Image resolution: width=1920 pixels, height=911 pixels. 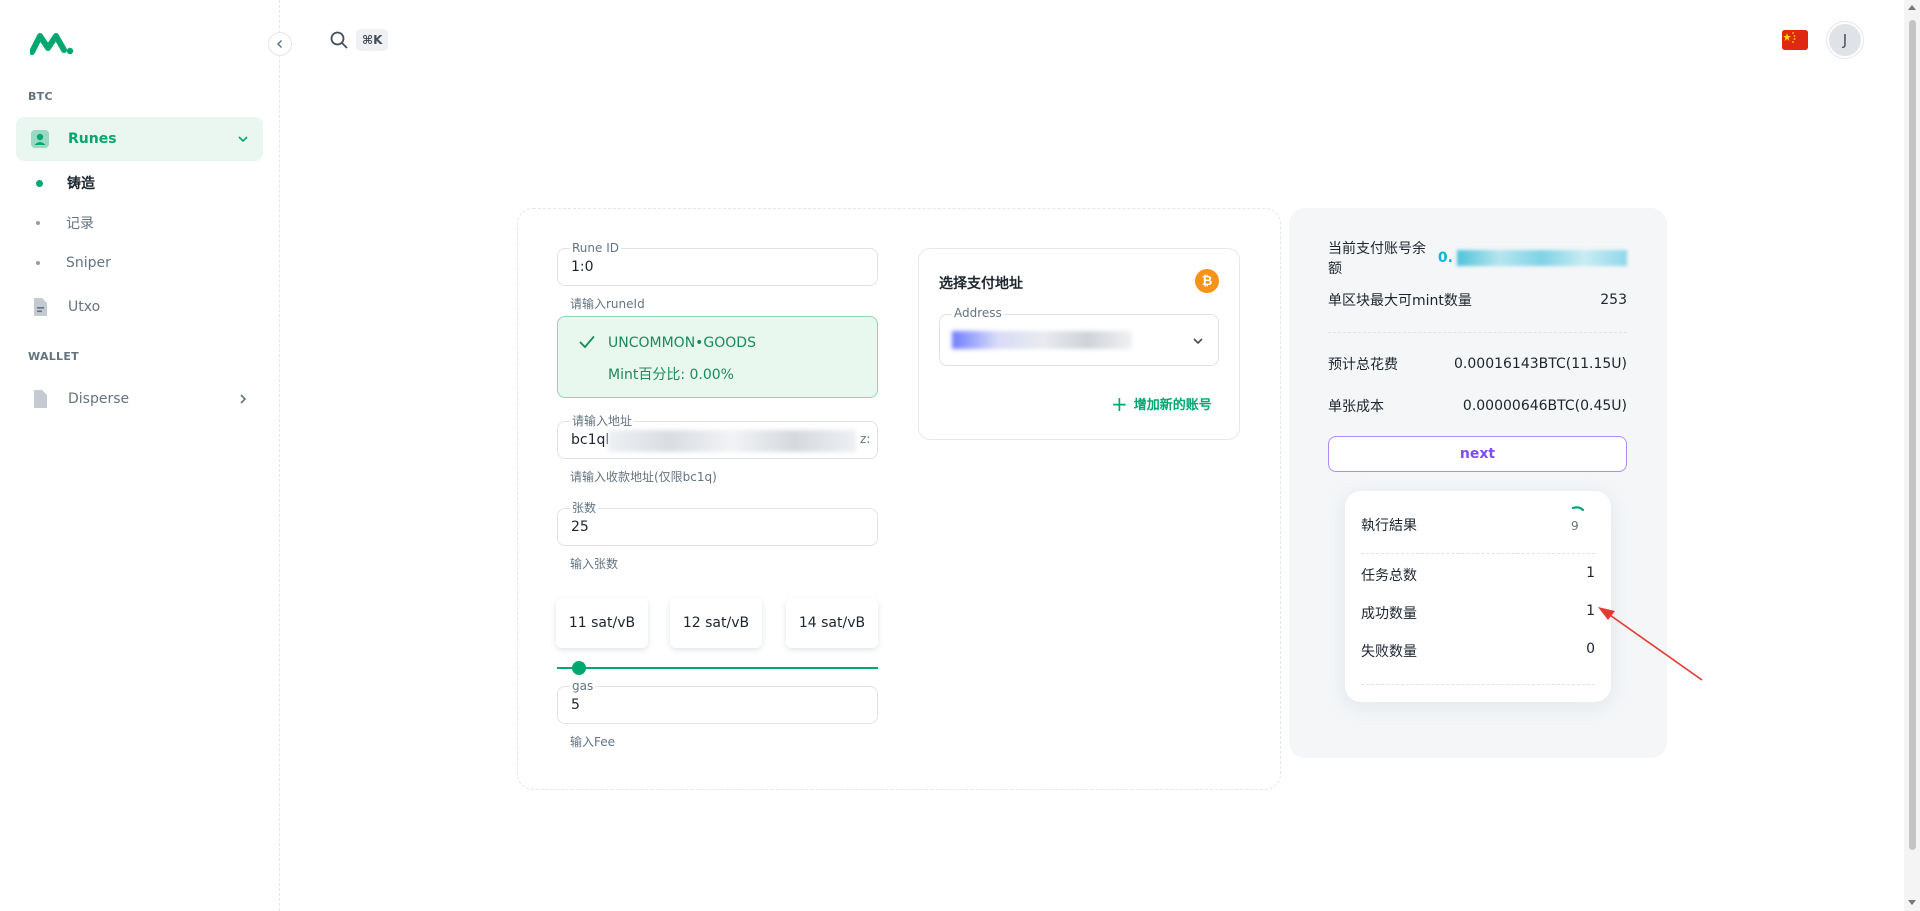 I want to click on address-helper: 请输入收款地址(仅限bc1q), so click(x=643, y=477).